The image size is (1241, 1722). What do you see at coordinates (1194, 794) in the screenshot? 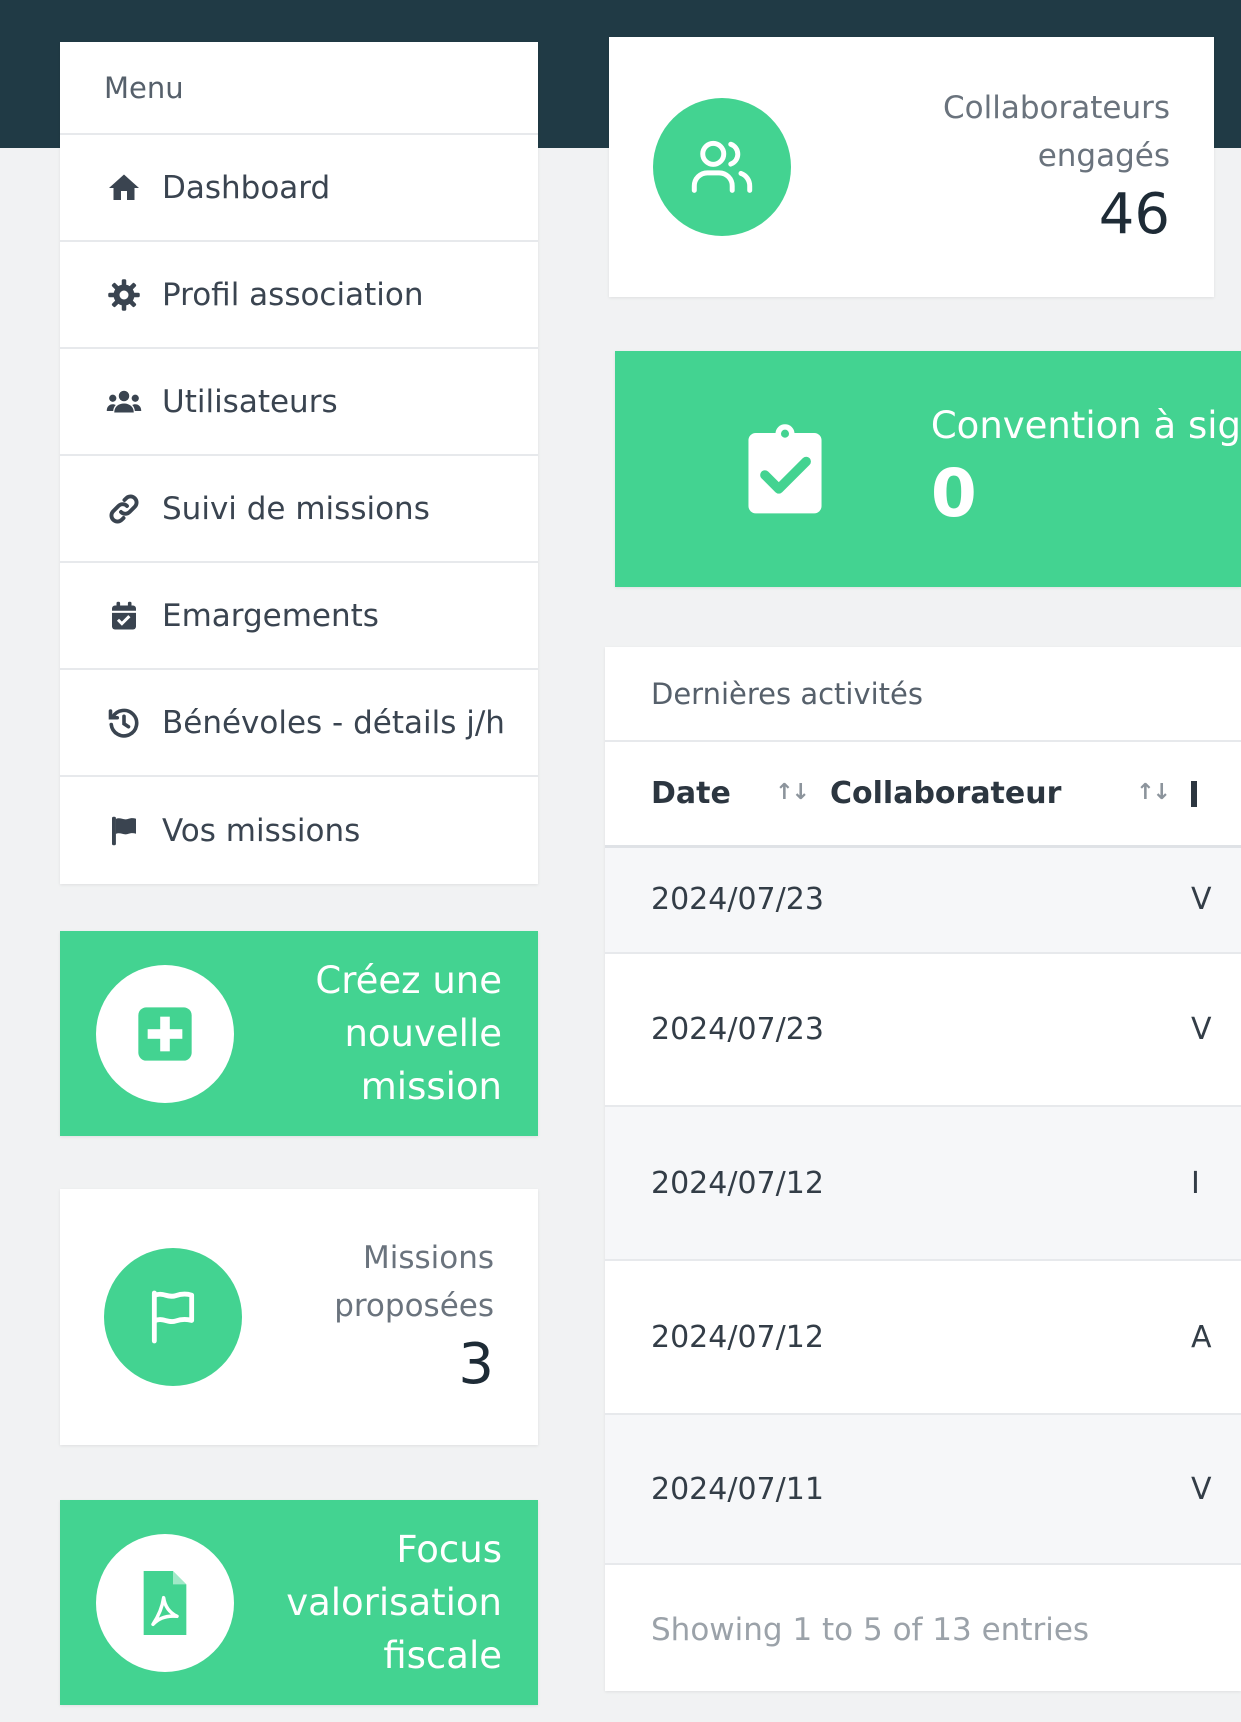
I see `column-header-clipped` at bounding box center [1194, 794].